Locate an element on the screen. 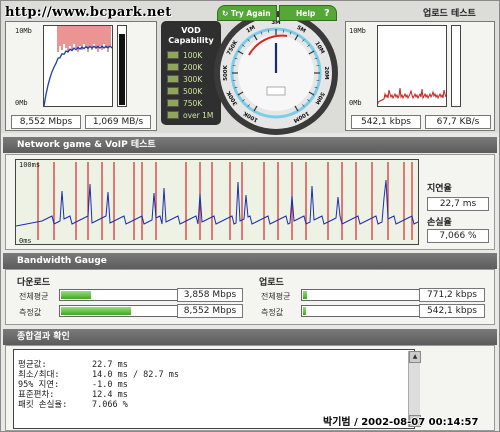  upload-axis-top: 10Mb is located at coordinates (357, 31).